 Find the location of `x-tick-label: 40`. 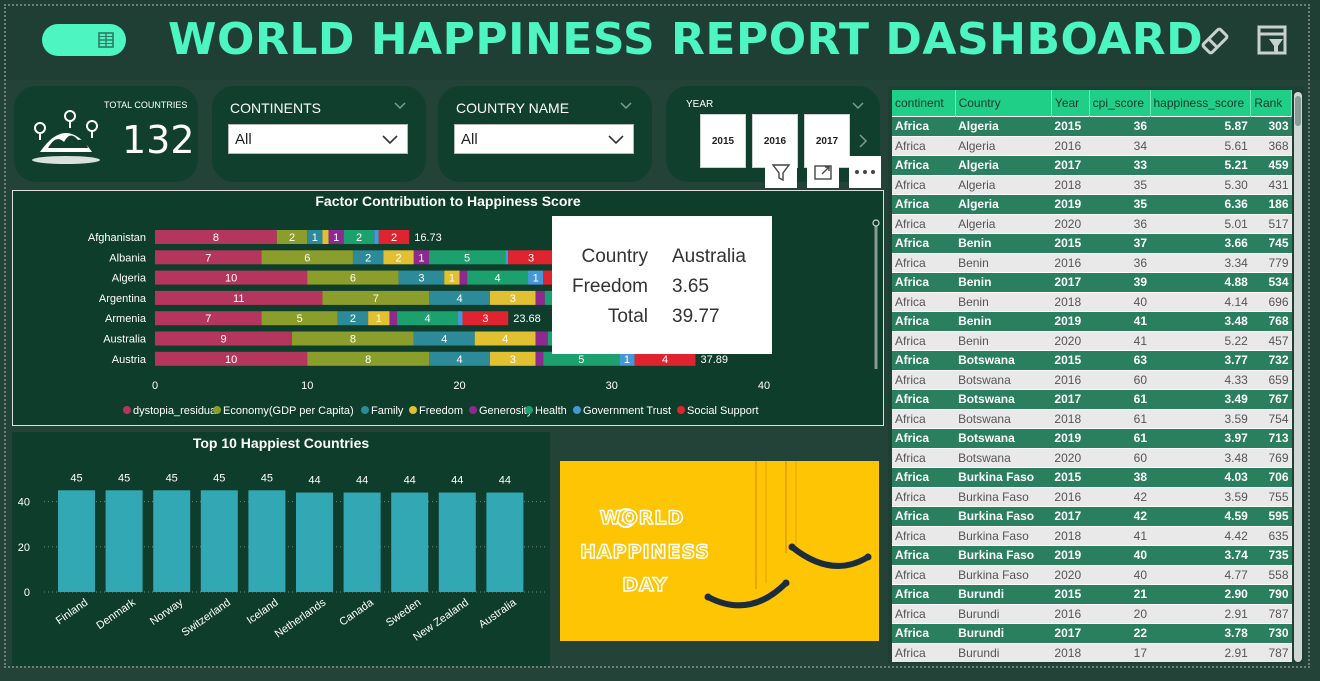

x-tick-label: 40 is located at coordinates (764, 386).